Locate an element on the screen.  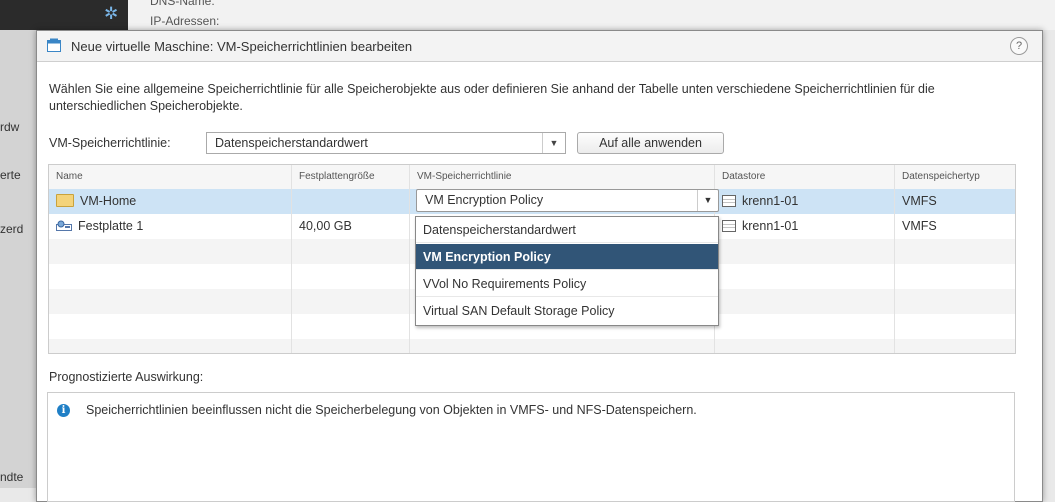
row-name: Festplatte 1 is located at coordinates (111, 226).